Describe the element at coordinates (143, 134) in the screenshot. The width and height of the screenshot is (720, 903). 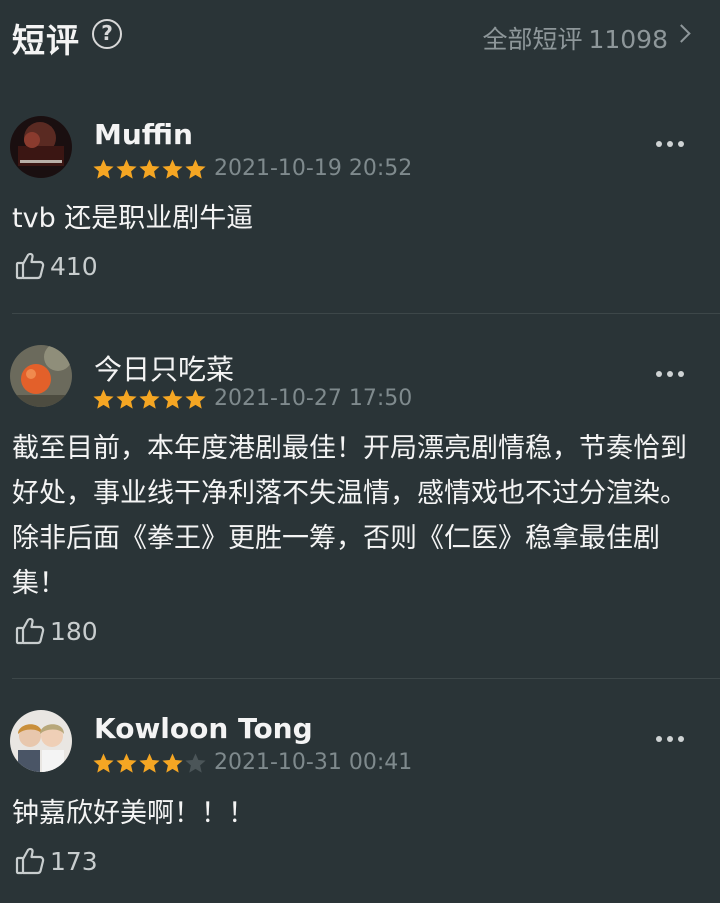
I see `reviewer-name: Muffin` at that location.